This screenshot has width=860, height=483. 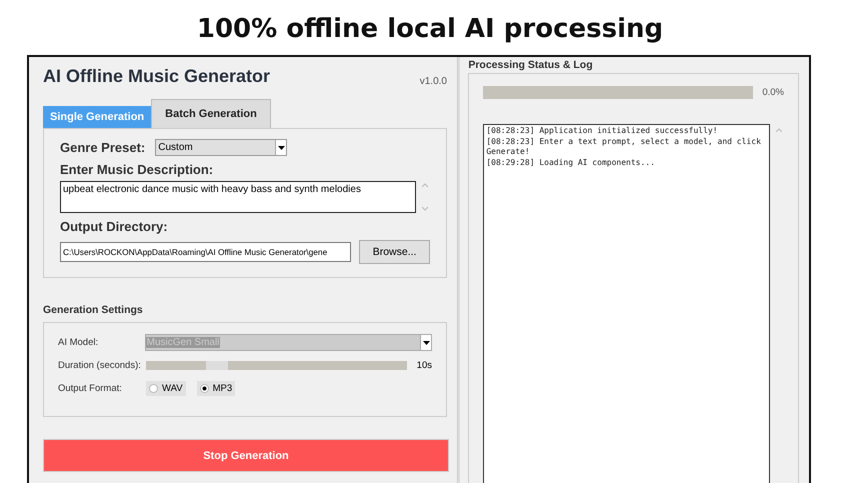 What do you see at coordinates (103, 147) in the screenshot?
I see `genre-label: Genre Preset:` at bounding box center [103, 147].